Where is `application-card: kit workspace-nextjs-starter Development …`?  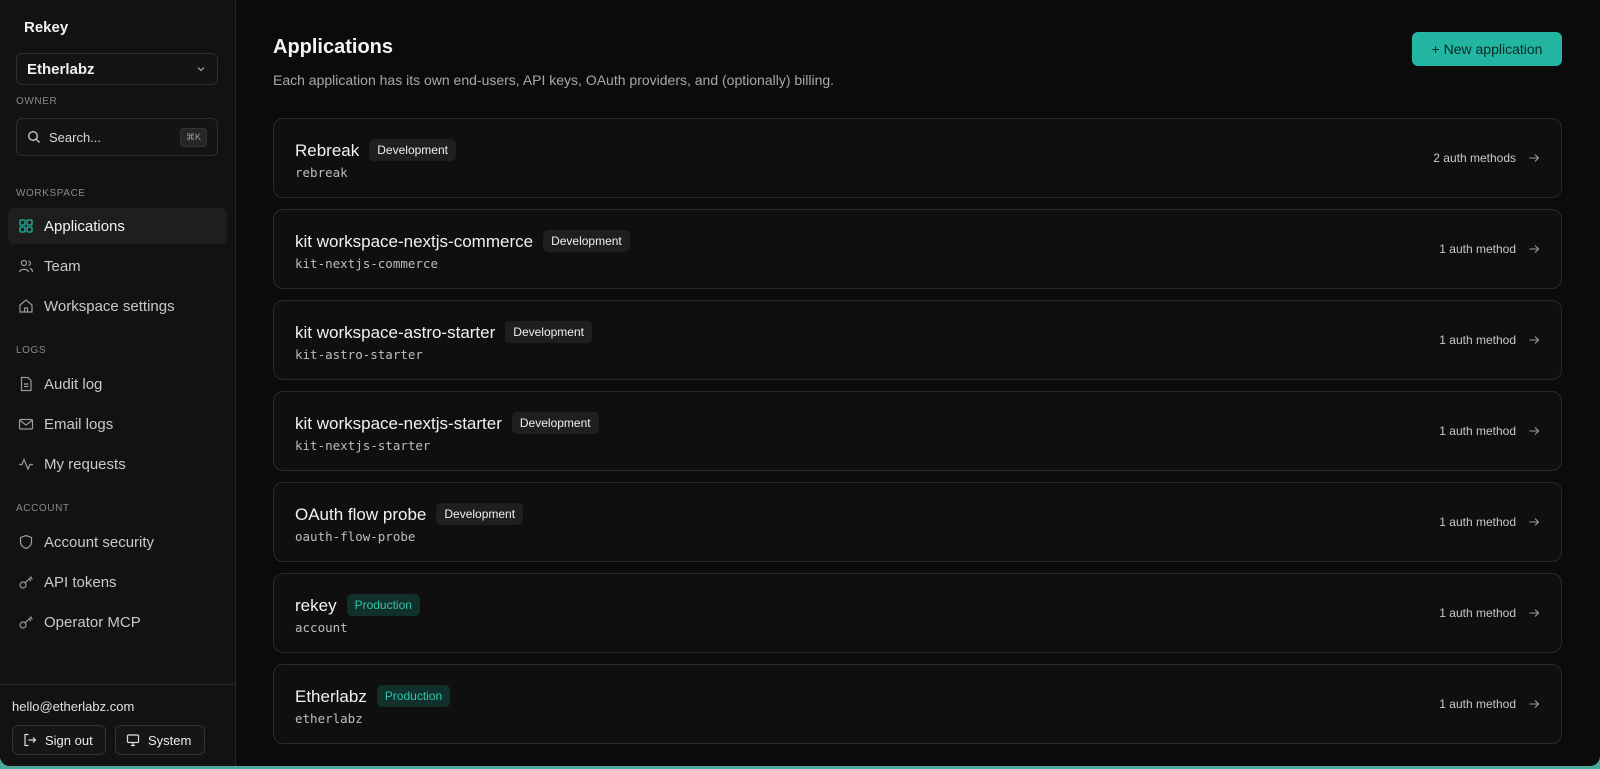
application-card: kit workspace-nextjs-starter Development … is located at coordinates (917, 431).